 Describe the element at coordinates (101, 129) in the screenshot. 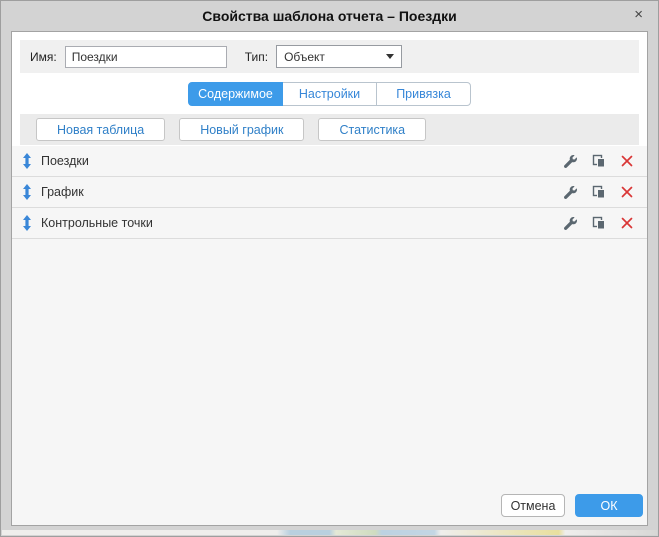

I see `new-table-button: Новая таблица` at that location.